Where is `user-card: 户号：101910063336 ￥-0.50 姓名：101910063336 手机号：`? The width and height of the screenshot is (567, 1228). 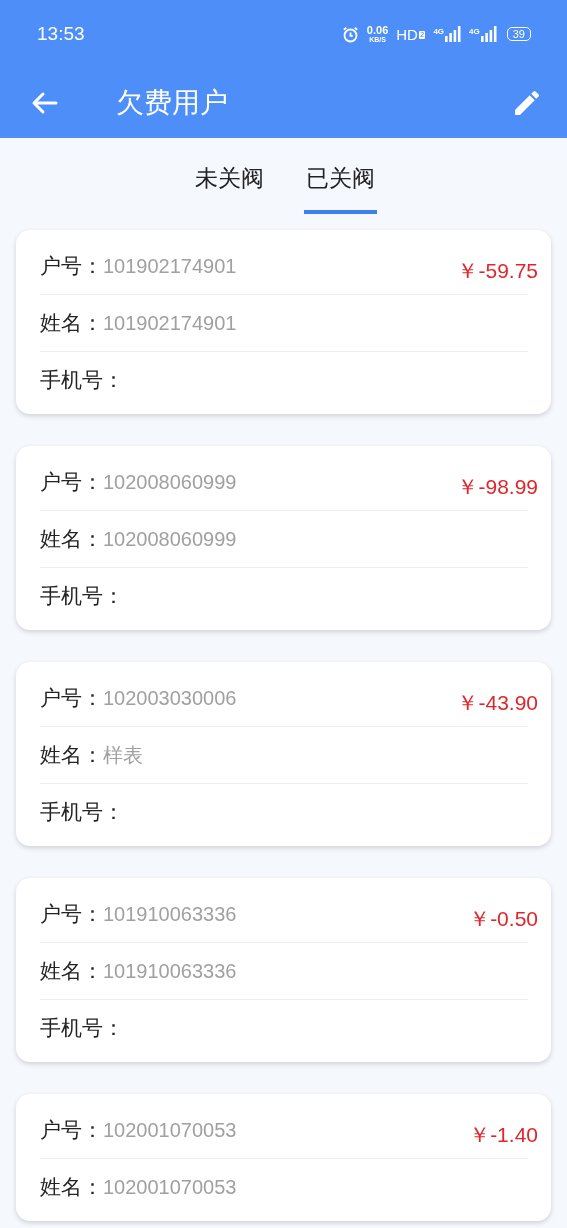
user-card: 户号：101910063336 ￥-0.50 姓名：101910063336 手机号： is located at coordinates (283, 970).